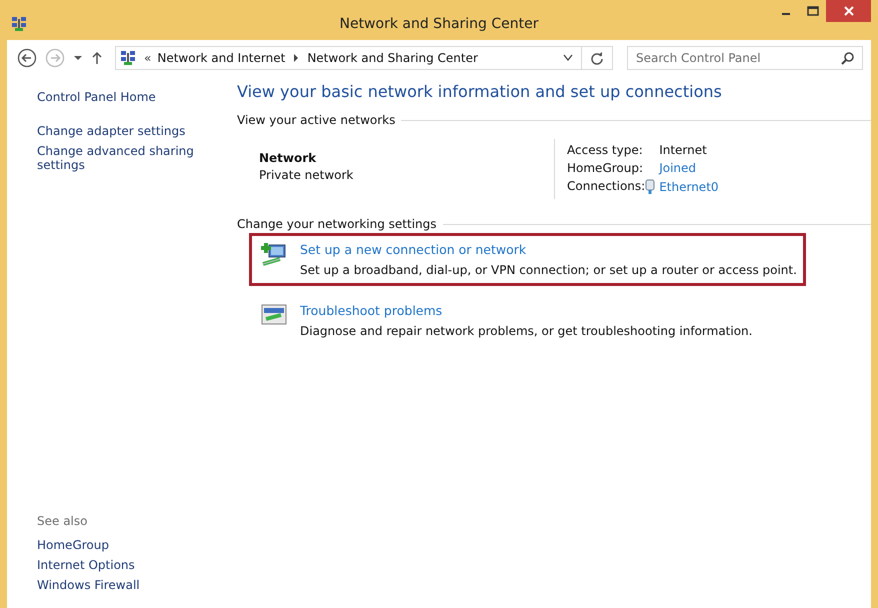 This screenshot has width=878, height=608. What do you see at coordinates (137, 565) in the screenshot?
I see `see-also-link: Internet Options` at bounding box center [137, 565].